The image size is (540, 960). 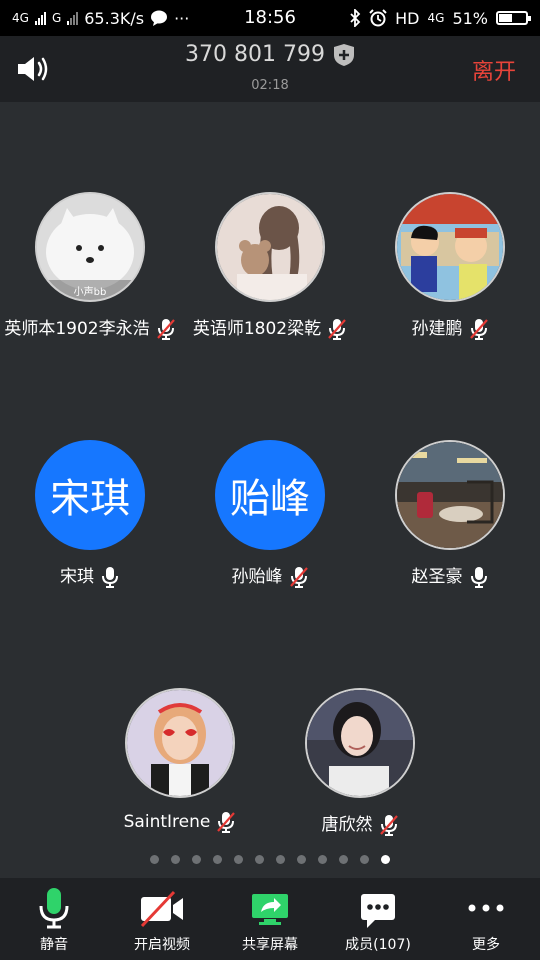 What do you see at coordinates (255, 54) in the screenshot?
I see `meeting-id-text: 370 801 799` at bounding box center [255, 54].